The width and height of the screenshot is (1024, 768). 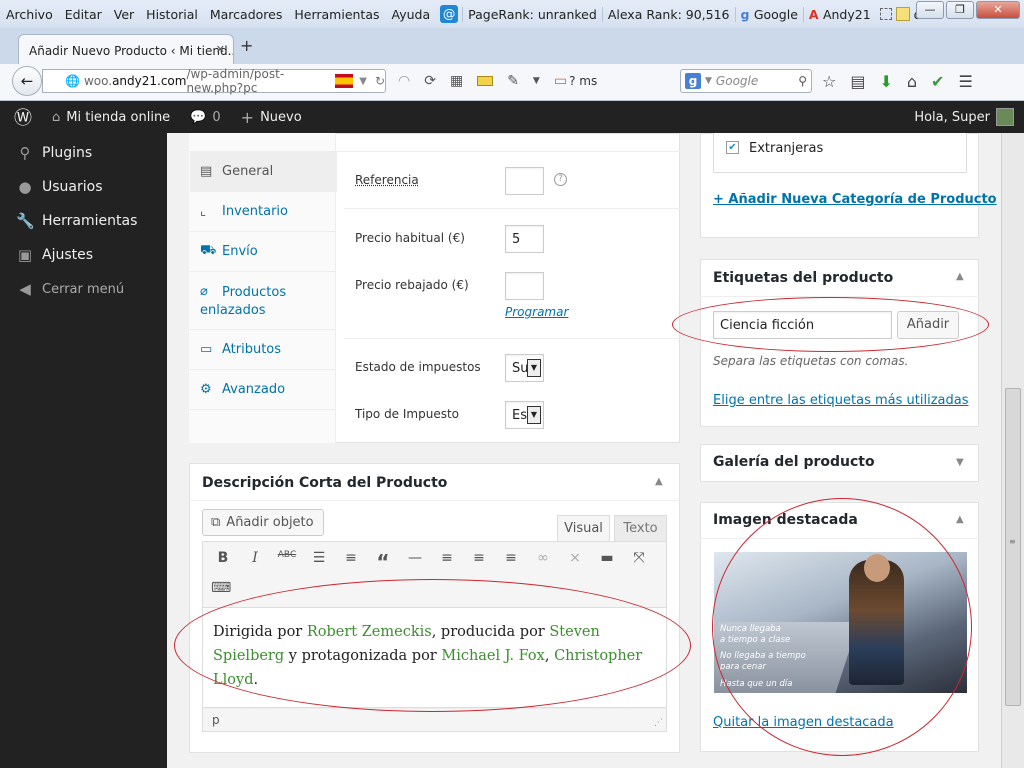 What do you see at coordinates (928, 325) in the screenshot?
I see `add-tag-button: Añadir` at bounding box center [928, 325].